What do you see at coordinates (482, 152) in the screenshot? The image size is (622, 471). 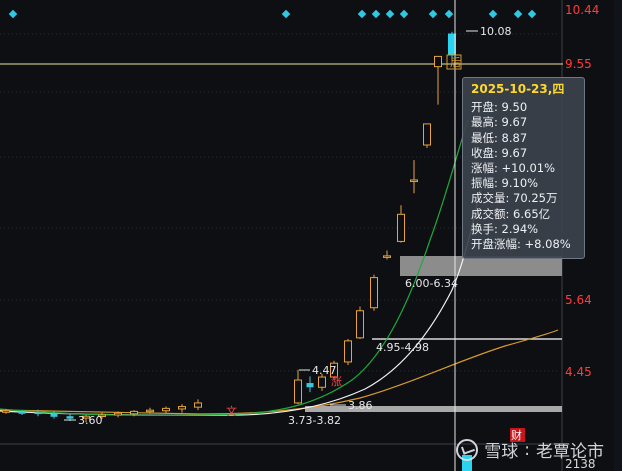 I see `tooltip-row-label: 收盘` at bounding box center [482, 152].